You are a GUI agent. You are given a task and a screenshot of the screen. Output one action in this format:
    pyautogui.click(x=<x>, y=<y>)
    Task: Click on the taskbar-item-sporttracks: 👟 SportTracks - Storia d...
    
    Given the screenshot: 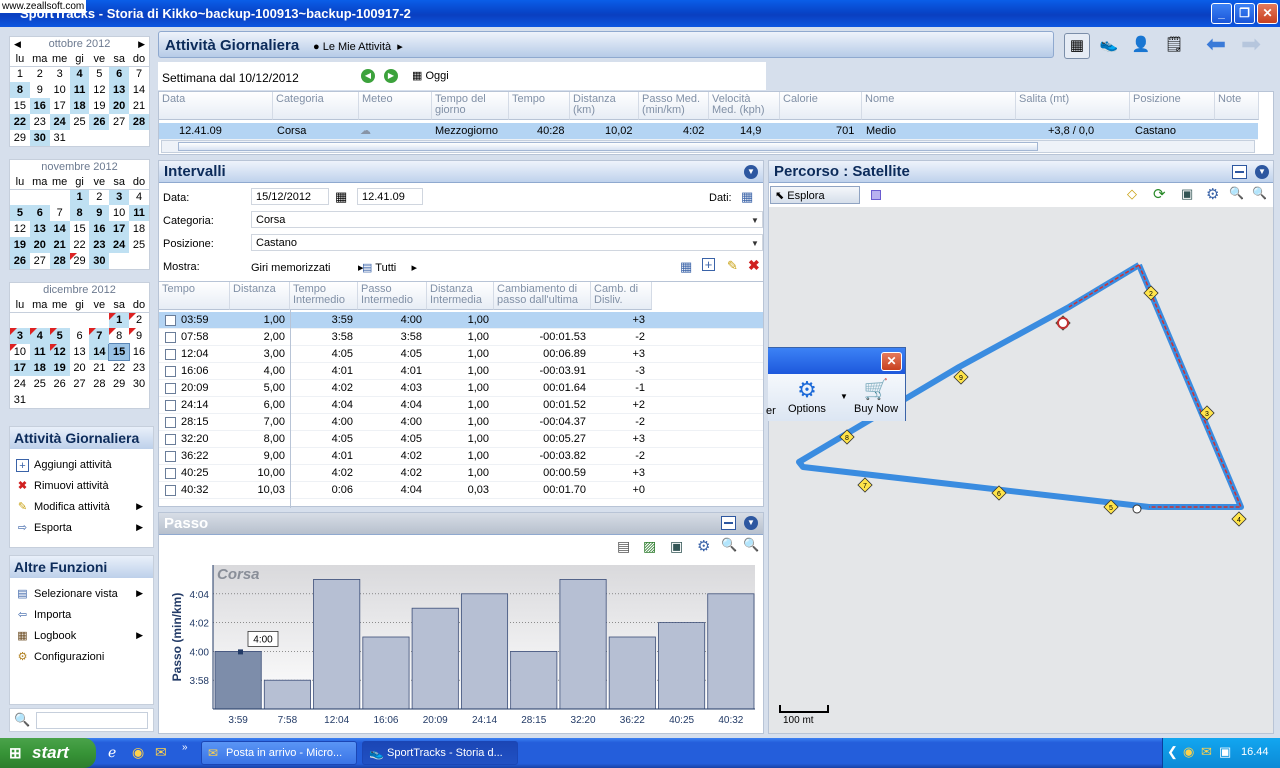 What is the action you would take?
    pyautogui.click(x=440, y=753)
    